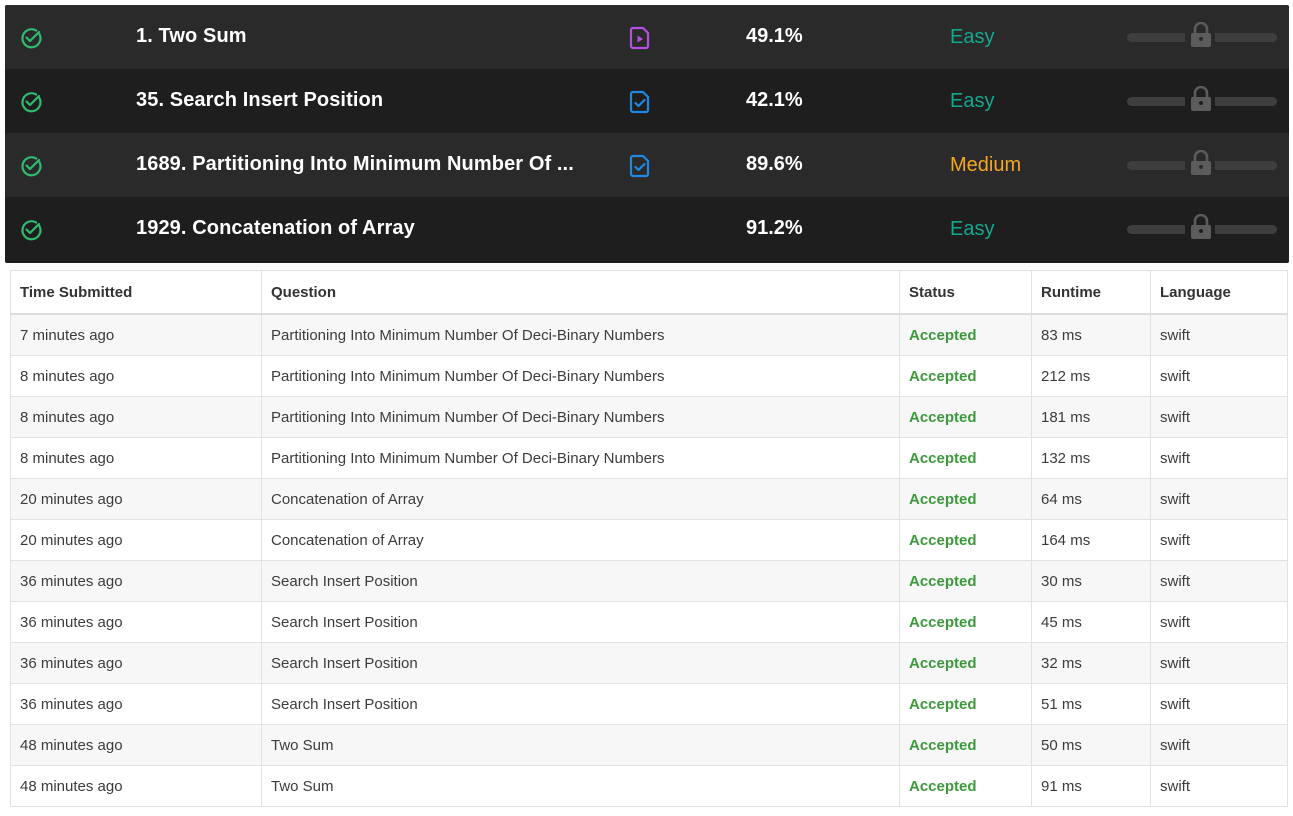 The height and width of the screenshot is (816, 1293). What do you see at coordinates (1091, 704) in the screenshot?
I see `runtime-cell: 51 ms` at bounding box center [1091, 704].